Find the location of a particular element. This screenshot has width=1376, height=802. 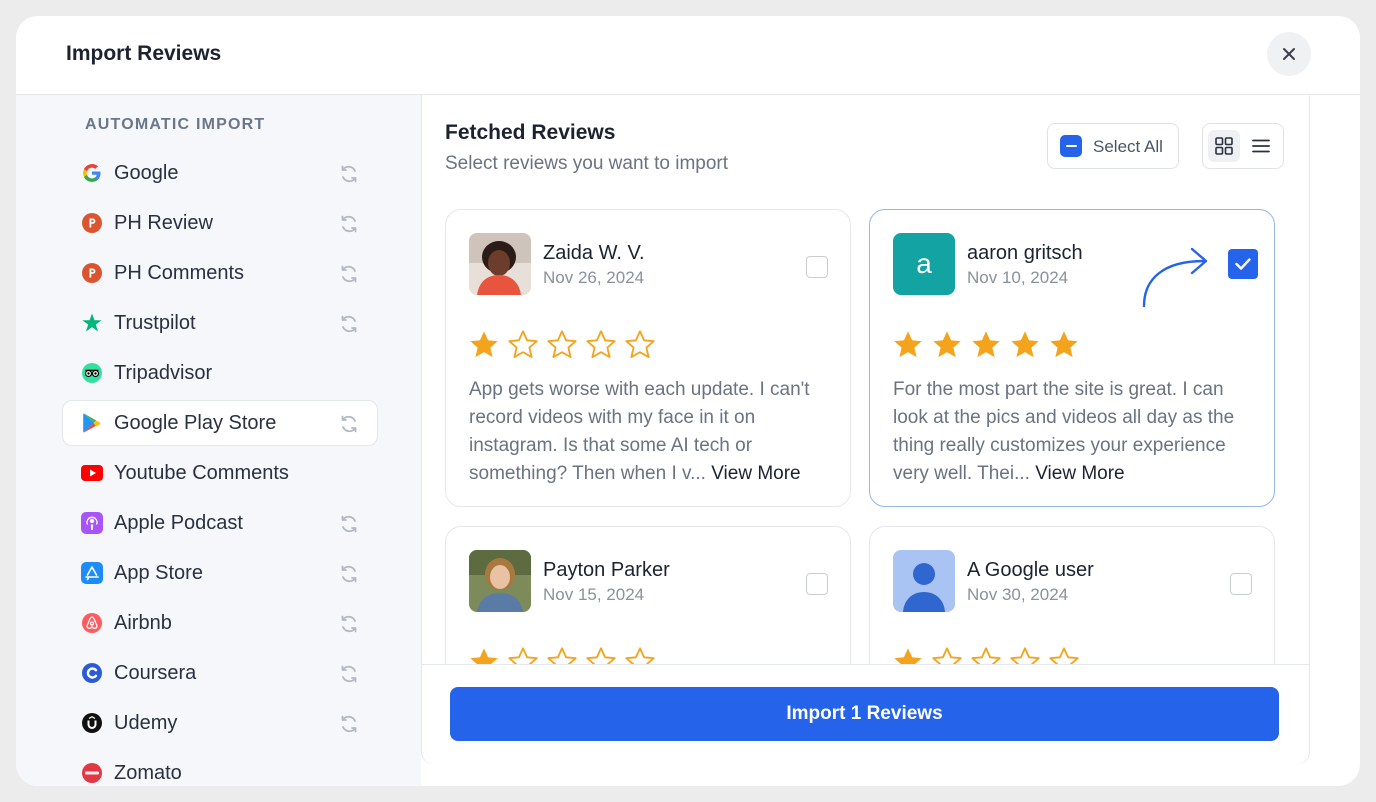

sidebar-section-title: AUTOMATIC IMPORT is located at coordinates (175, 124).